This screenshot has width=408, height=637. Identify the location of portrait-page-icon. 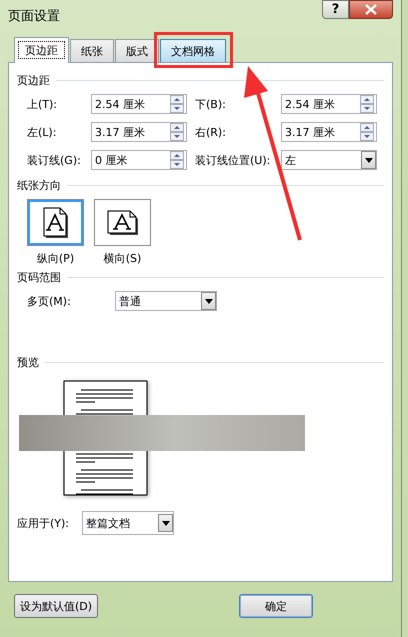
(55, 222).